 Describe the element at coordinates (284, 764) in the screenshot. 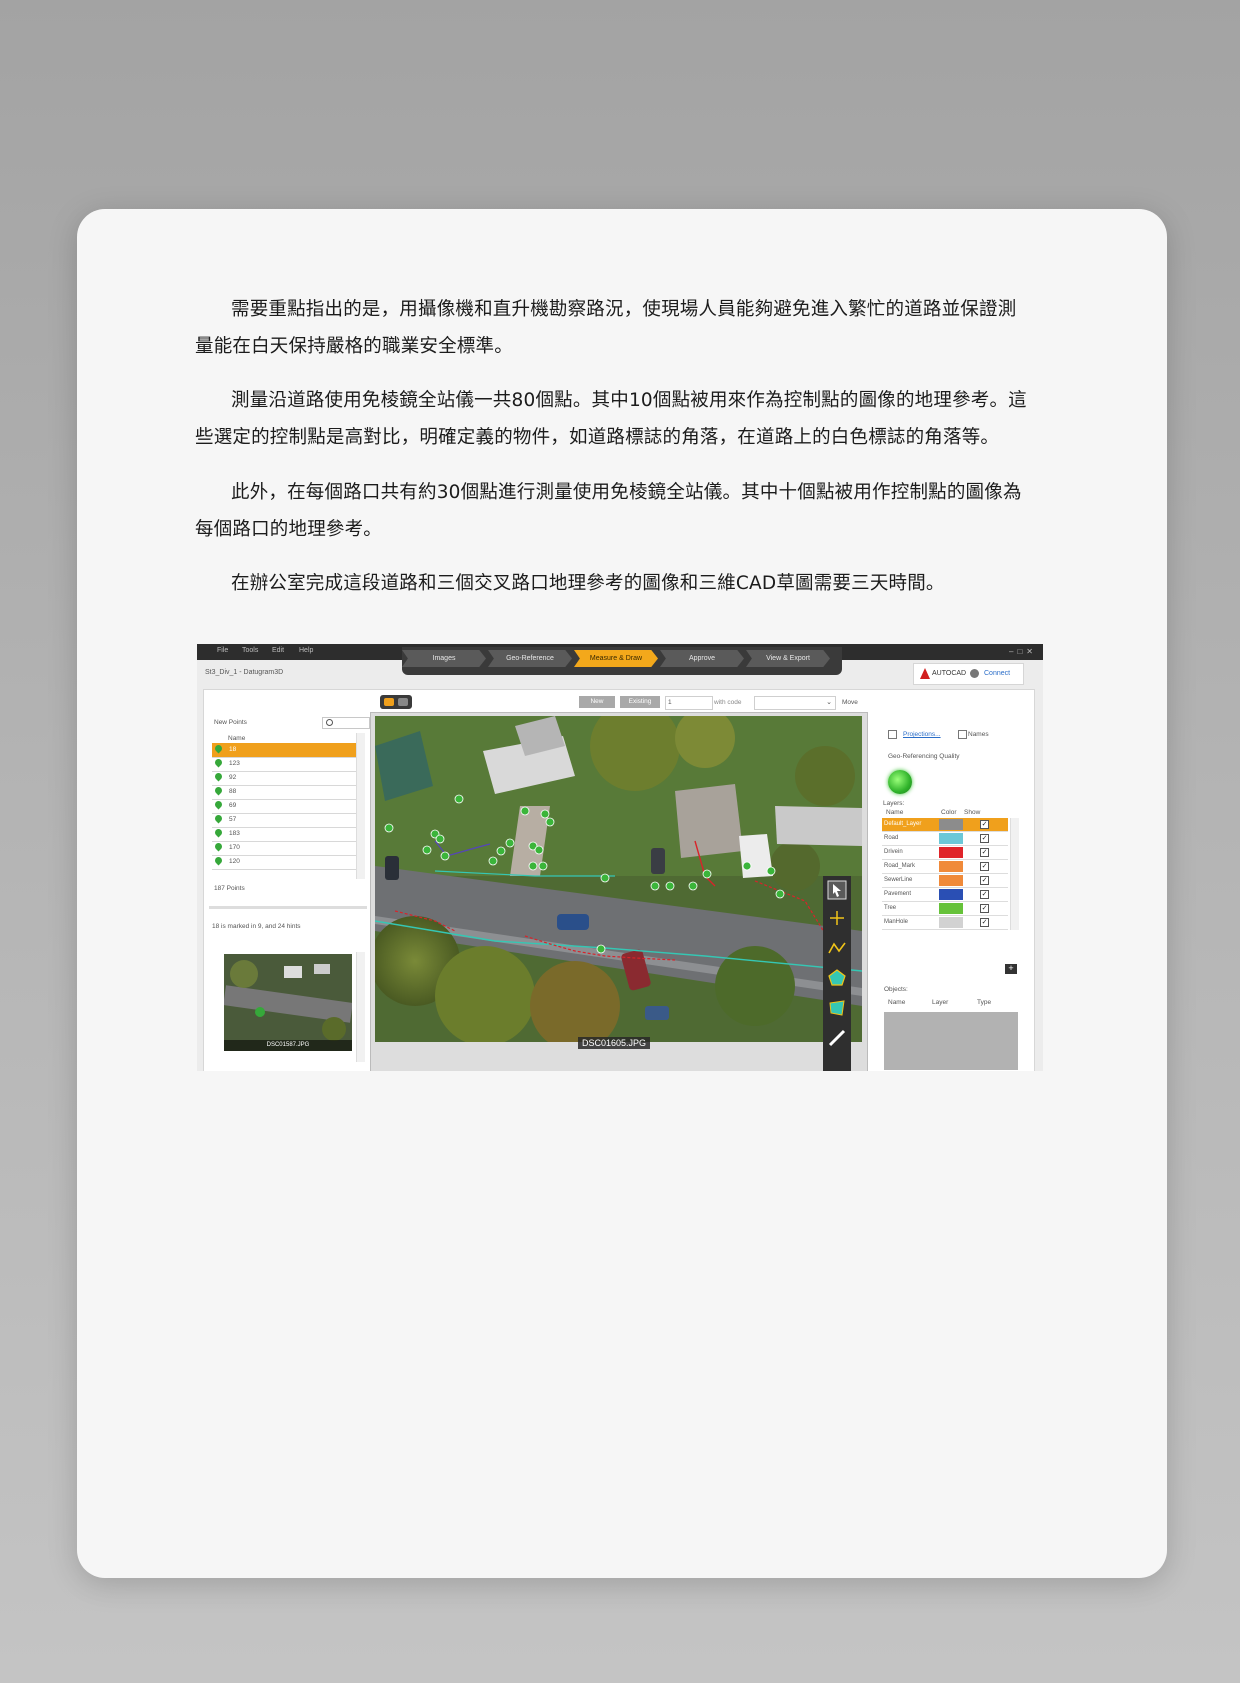

I see `list-item: 123` at that location.